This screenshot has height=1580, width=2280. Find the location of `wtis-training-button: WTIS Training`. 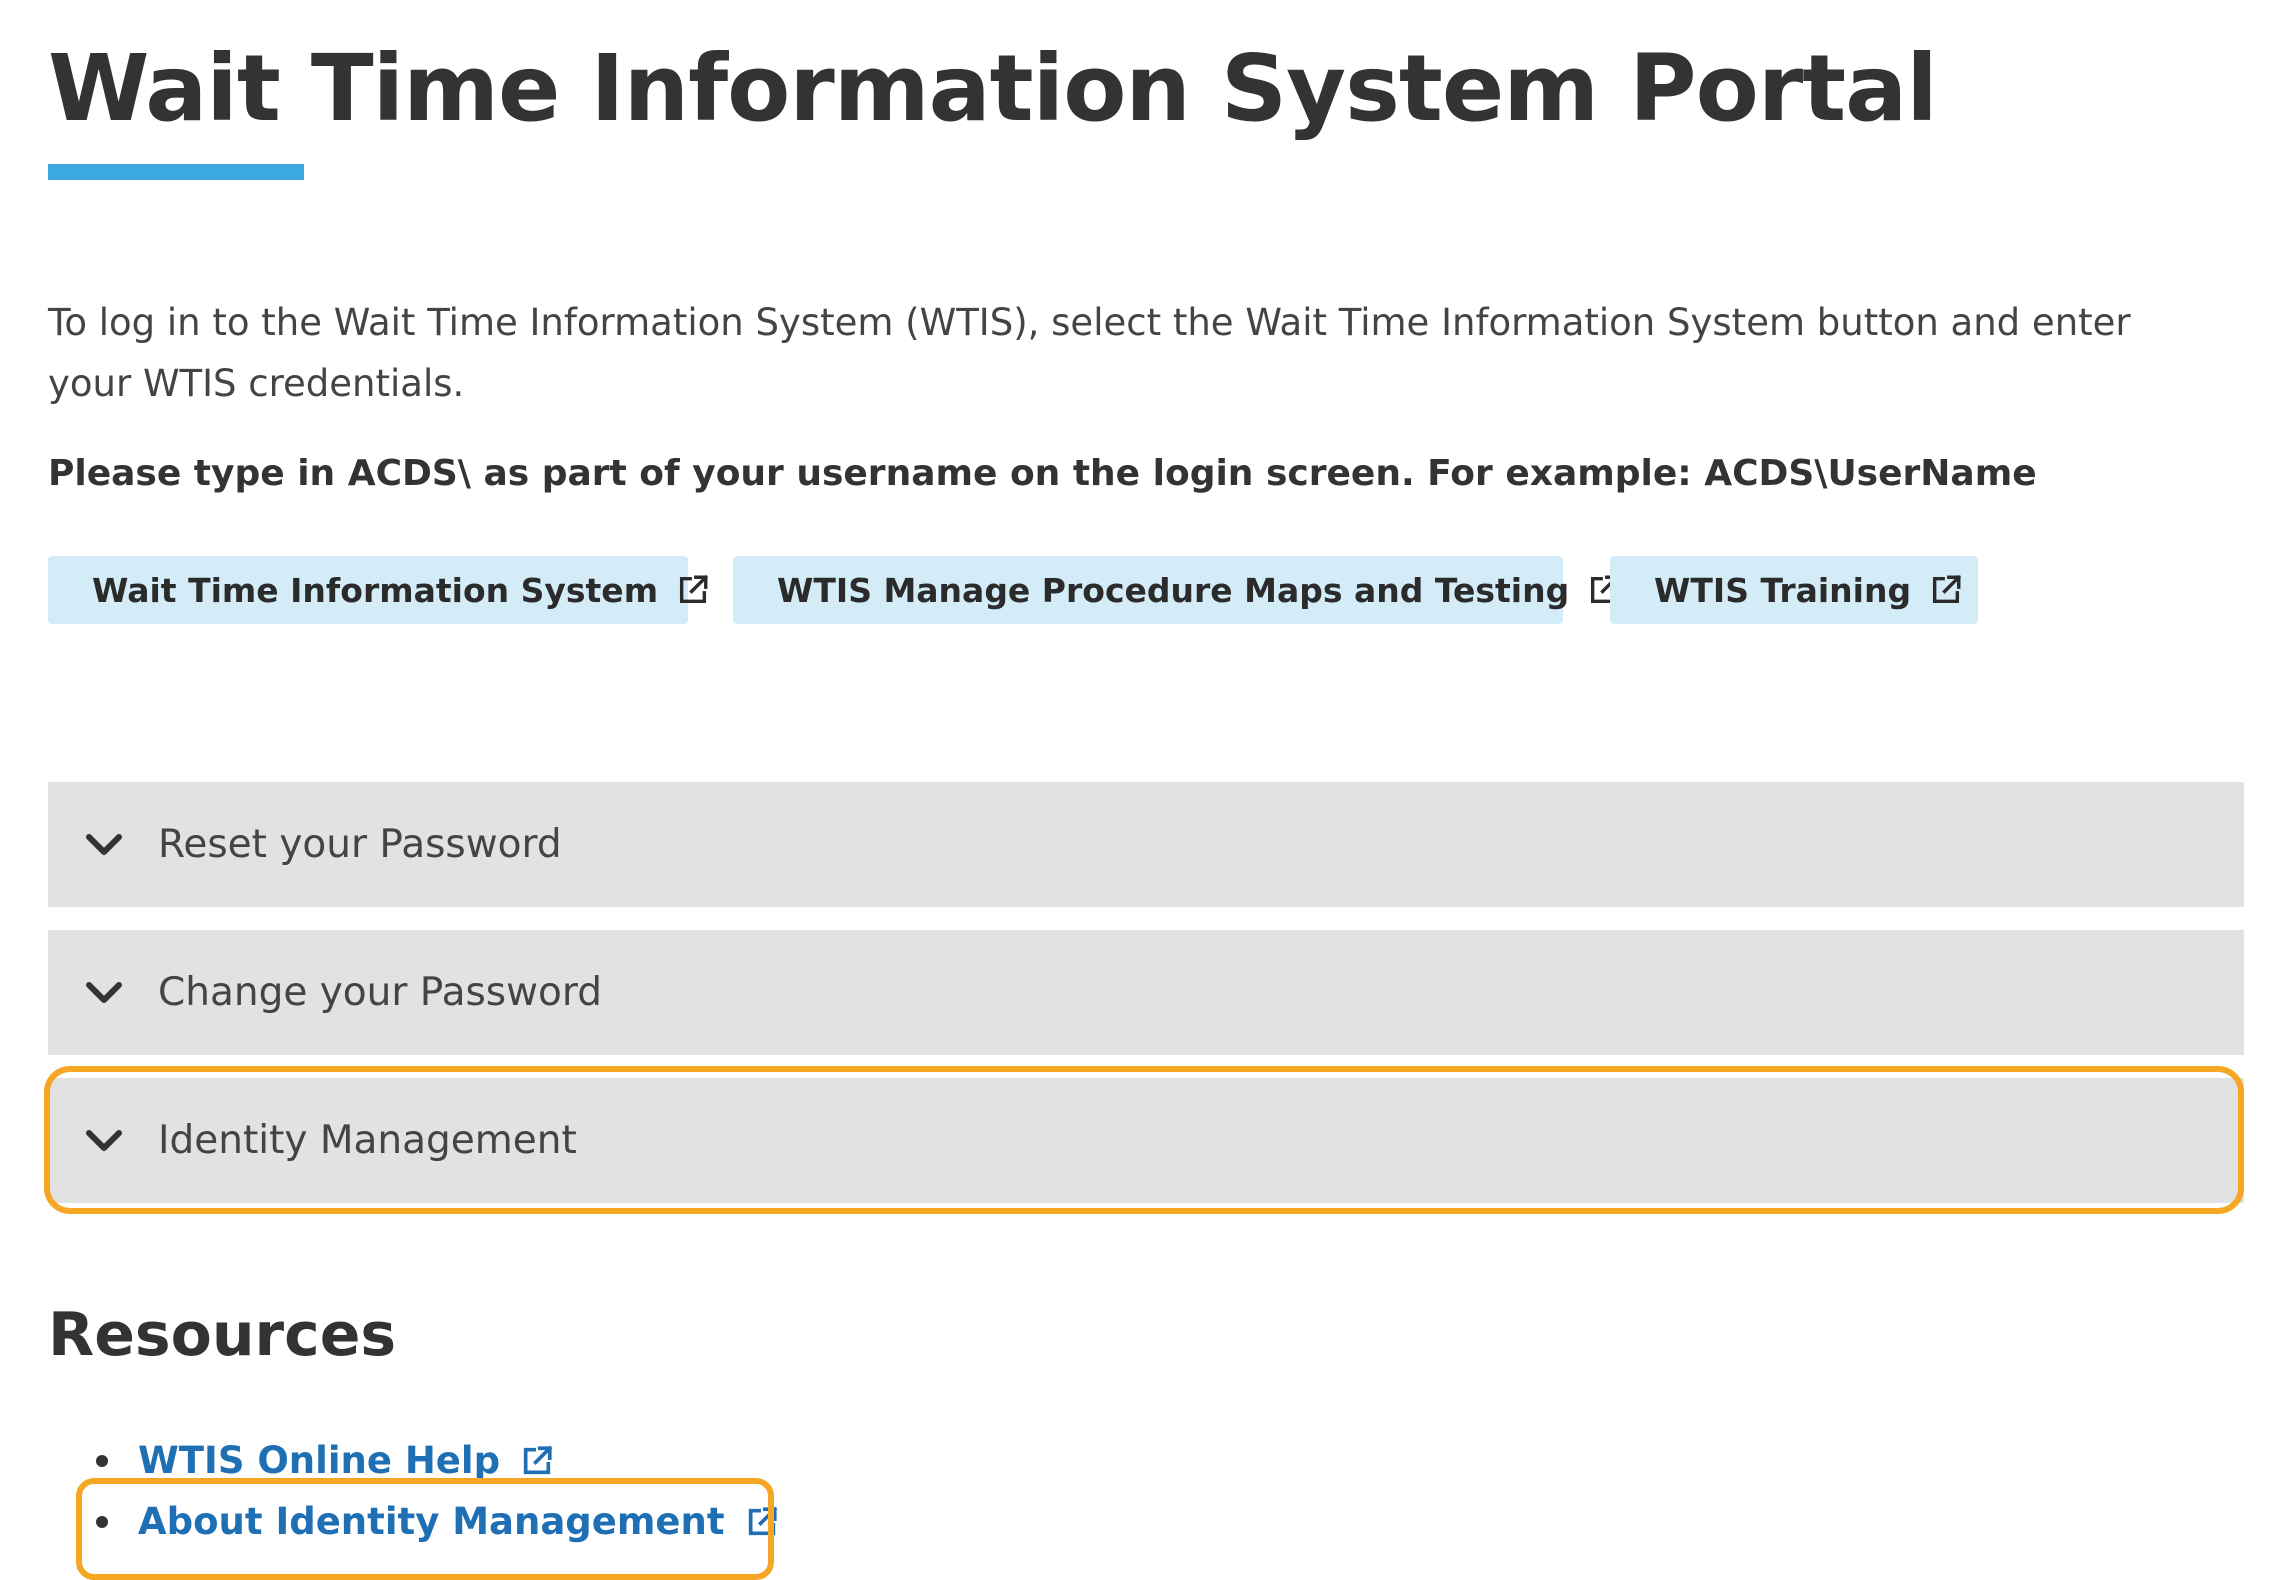

wtis-training-button: WTIS Training is located at coordinates (1794, 590).